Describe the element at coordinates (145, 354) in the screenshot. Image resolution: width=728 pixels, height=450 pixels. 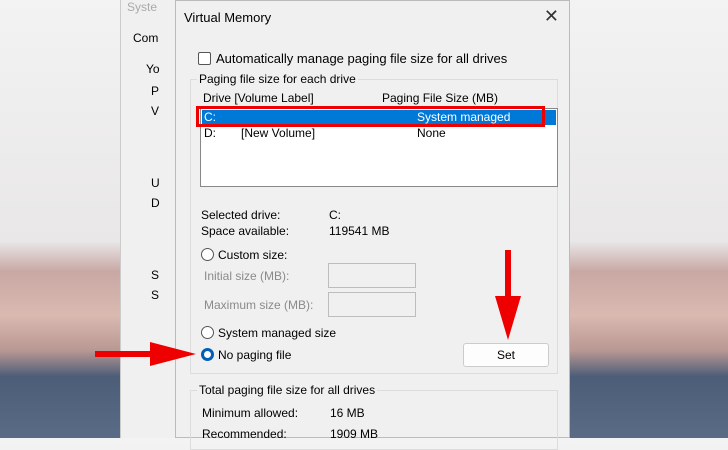
I see `arrow-right-icon` at that location.